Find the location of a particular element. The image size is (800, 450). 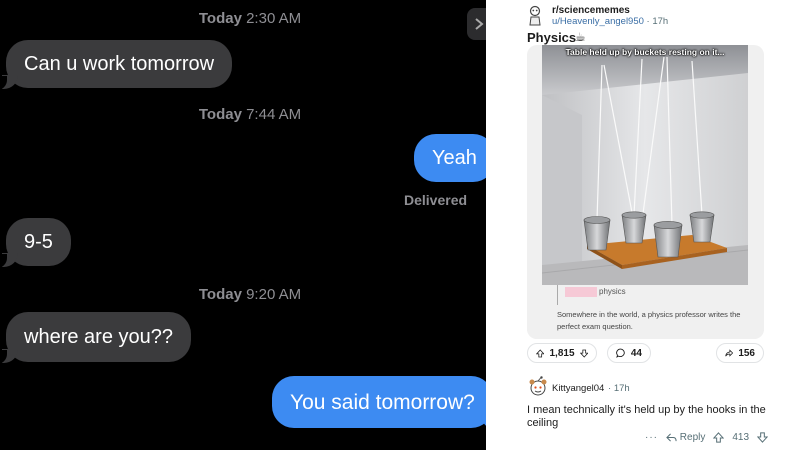

share-button: 156 is located at coordinates (740, 353).